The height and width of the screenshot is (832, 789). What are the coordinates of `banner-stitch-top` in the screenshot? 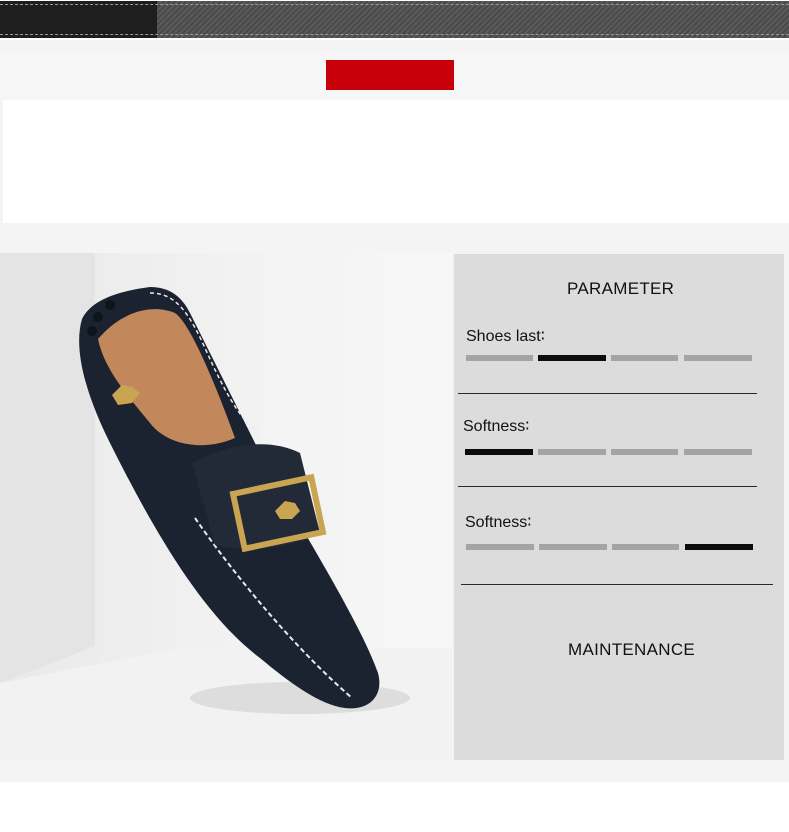 It's located at (394, 4).